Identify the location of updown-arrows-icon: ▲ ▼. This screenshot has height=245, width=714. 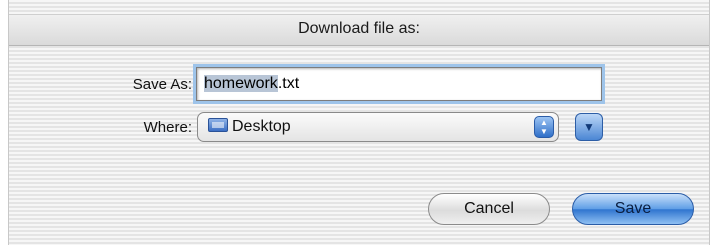
(544, 127).